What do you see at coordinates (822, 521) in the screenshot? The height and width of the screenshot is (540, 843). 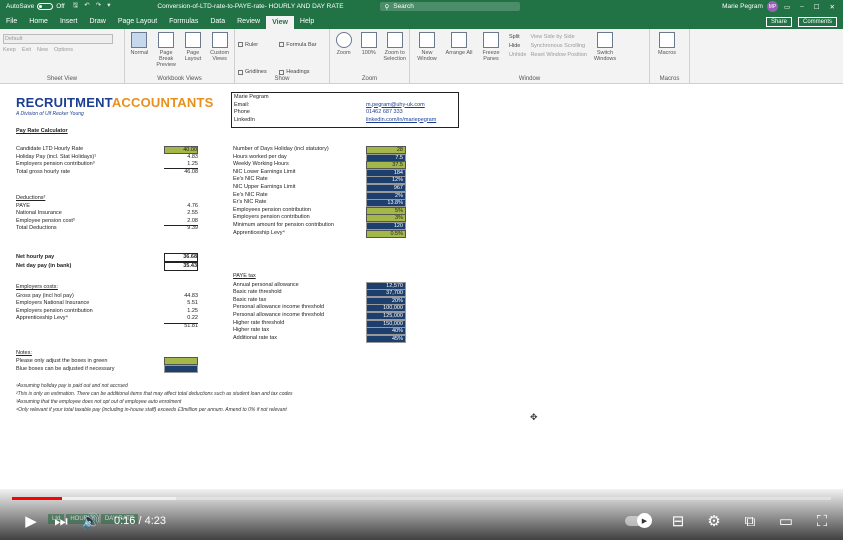 I see `fullscreen-icon: ⛶` at bounding box center [822, 521].